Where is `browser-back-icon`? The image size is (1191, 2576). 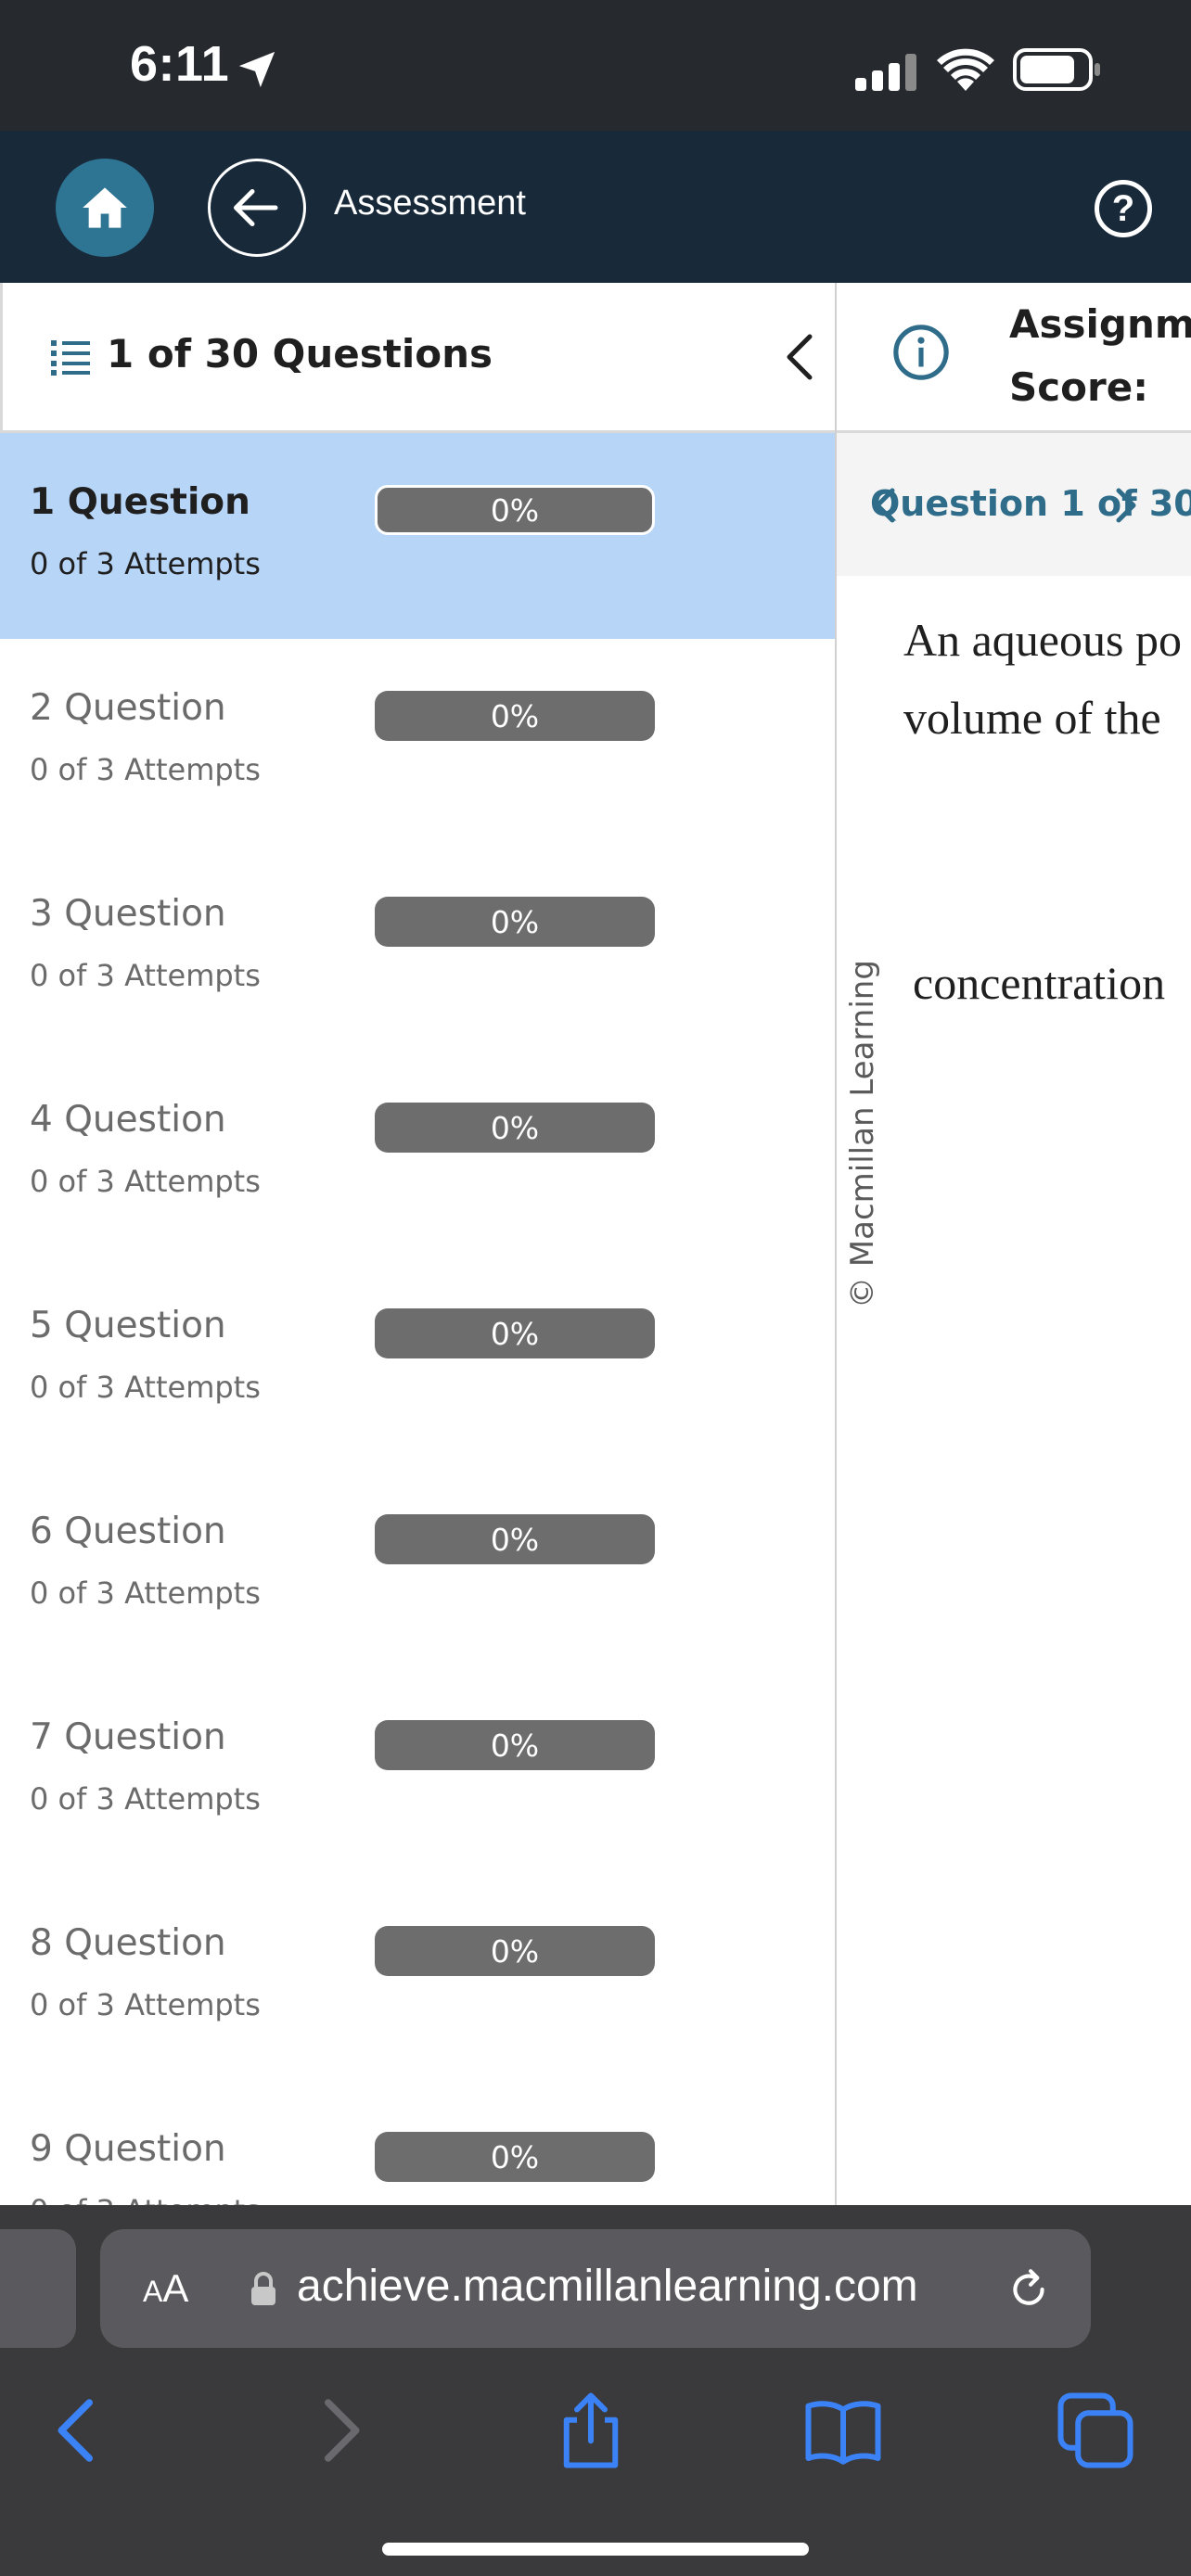
browser-back-icon is located at coordinates (79, 2431).